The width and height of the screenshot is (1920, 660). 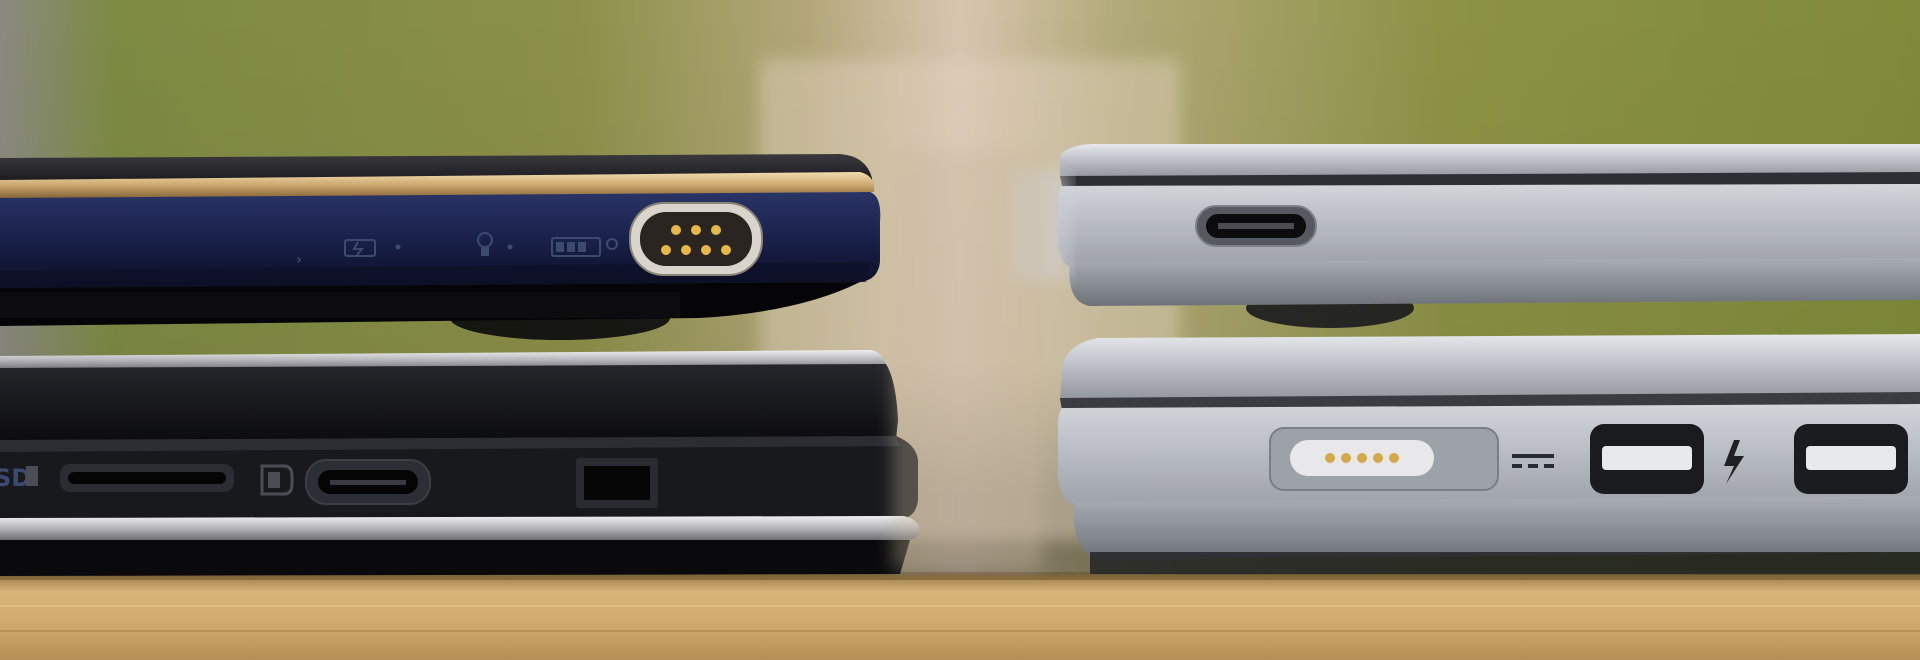 I want to click on sd-card-slot, so click(x=147, y=478).